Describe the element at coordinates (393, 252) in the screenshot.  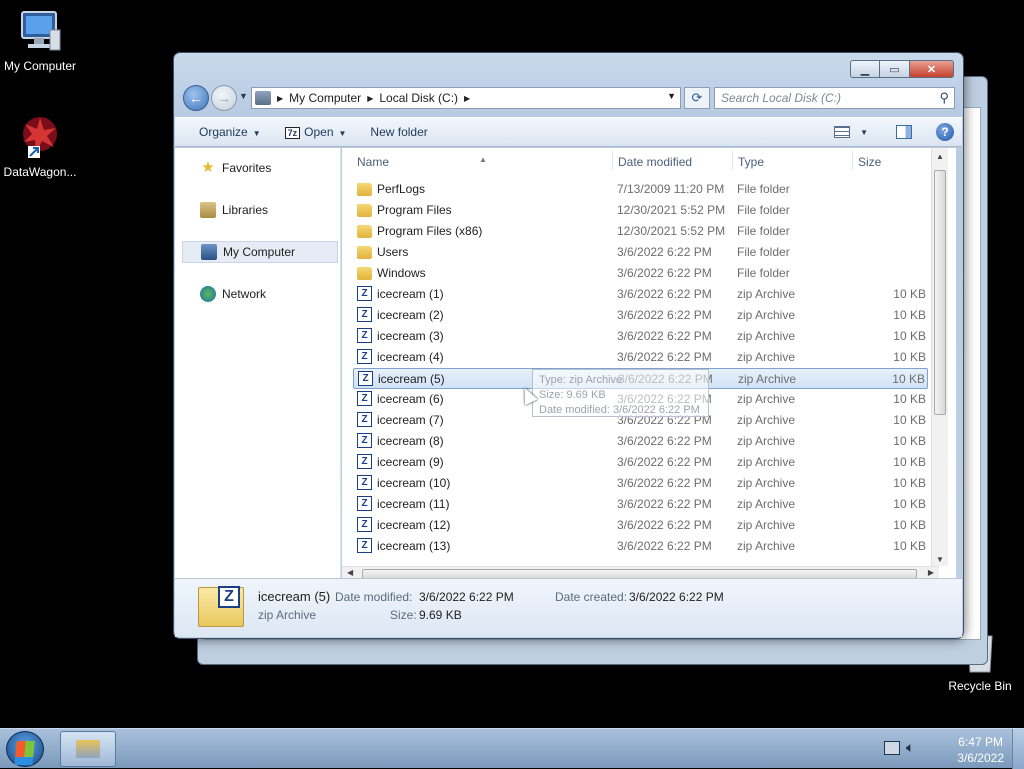
I see `file-name: Users` at that location.